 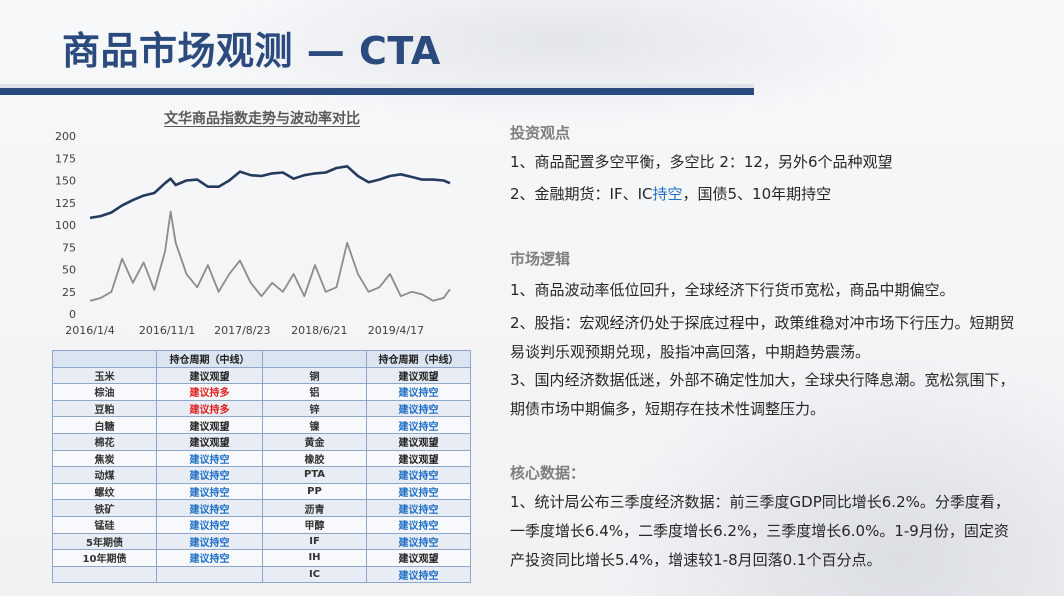 What do you see at coordinates (314, 508) in the screenshot?
I see `commodity-name-cell: 沥青` at bounding box center [314, 508].